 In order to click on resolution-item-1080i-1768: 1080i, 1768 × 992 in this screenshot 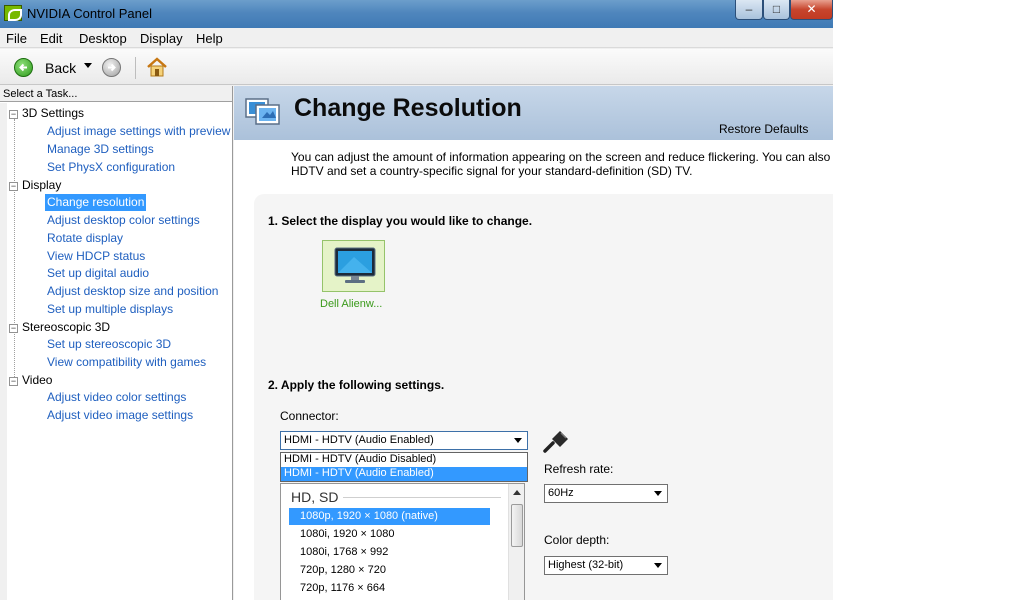, I will do `click(389, 552)`.